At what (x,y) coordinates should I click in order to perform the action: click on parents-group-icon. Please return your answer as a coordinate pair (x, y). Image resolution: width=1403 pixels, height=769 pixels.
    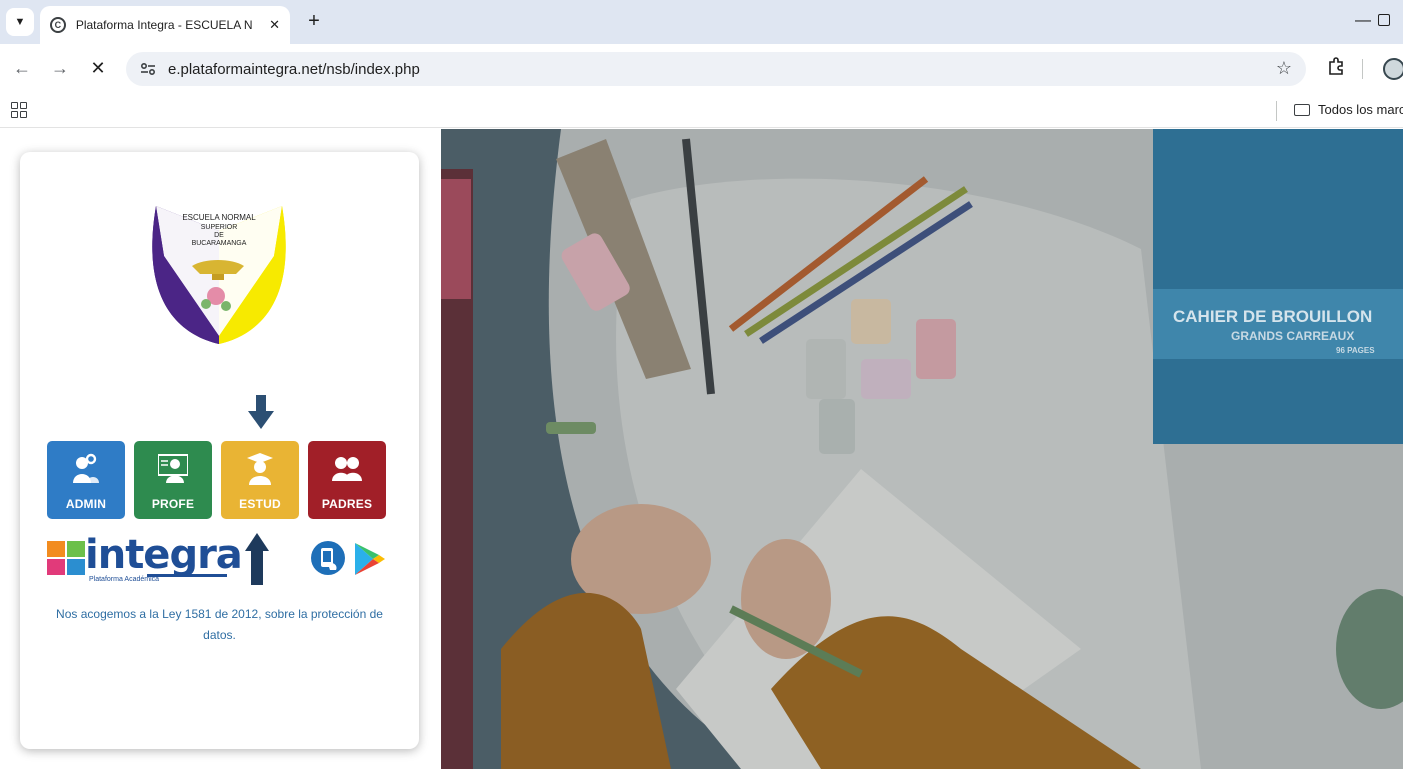
    Looking at the image, I should click on (347, 469).